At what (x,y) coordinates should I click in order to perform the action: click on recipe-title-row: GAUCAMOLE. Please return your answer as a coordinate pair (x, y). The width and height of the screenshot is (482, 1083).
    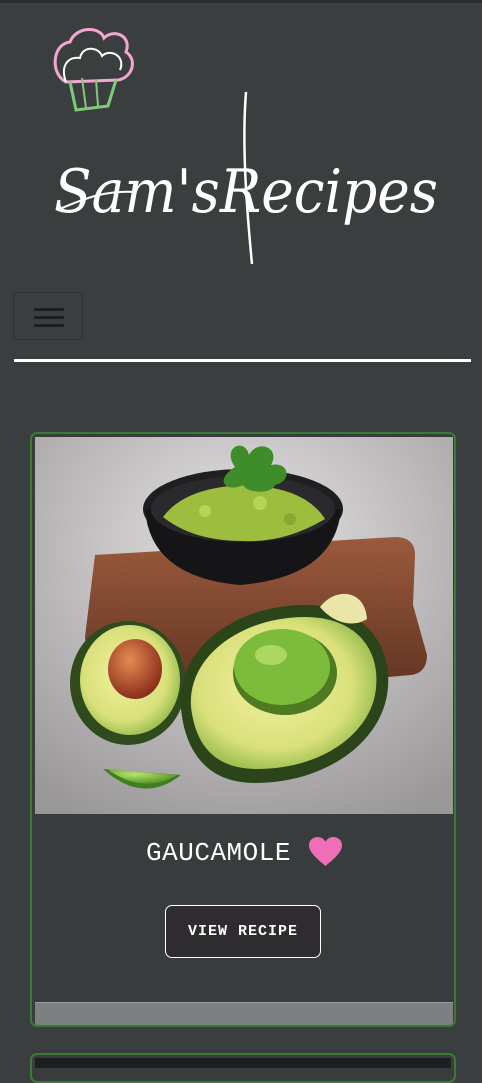
    Looking at the image, I should click on (244, 853).